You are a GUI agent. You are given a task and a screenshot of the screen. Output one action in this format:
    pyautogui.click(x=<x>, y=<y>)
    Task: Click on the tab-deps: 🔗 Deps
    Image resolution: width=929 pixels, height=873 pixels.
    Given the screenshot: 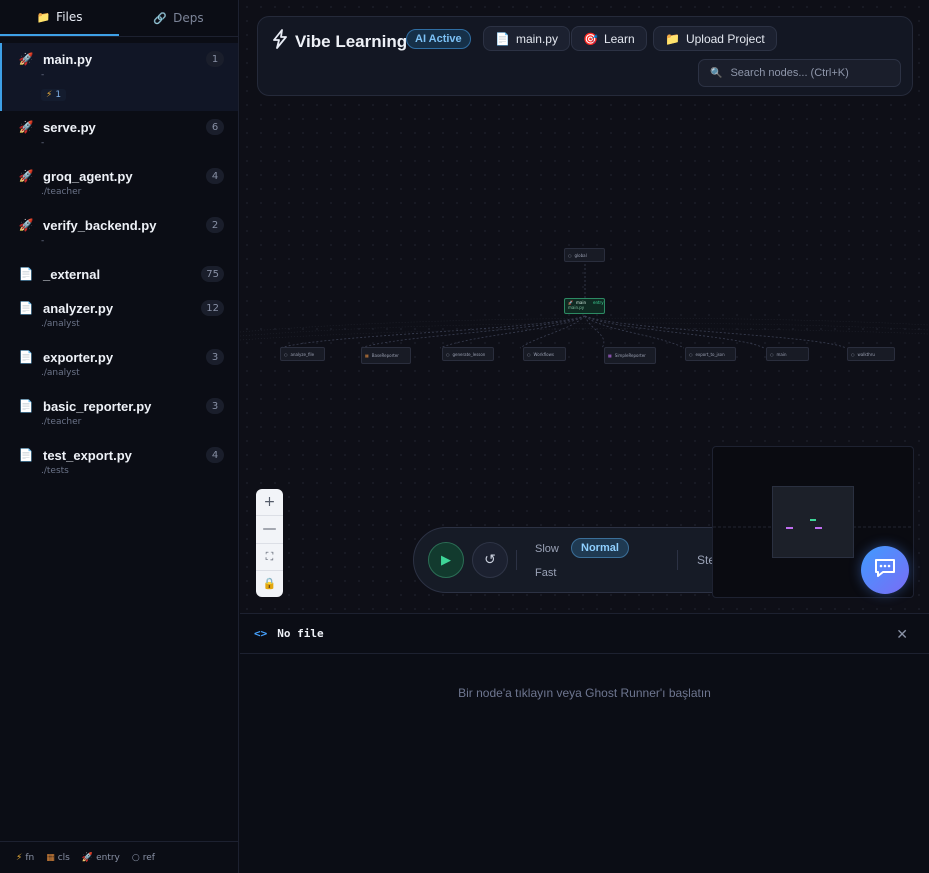 What is the action you would take?
    pyautogui.click(x=178, y=18)
    